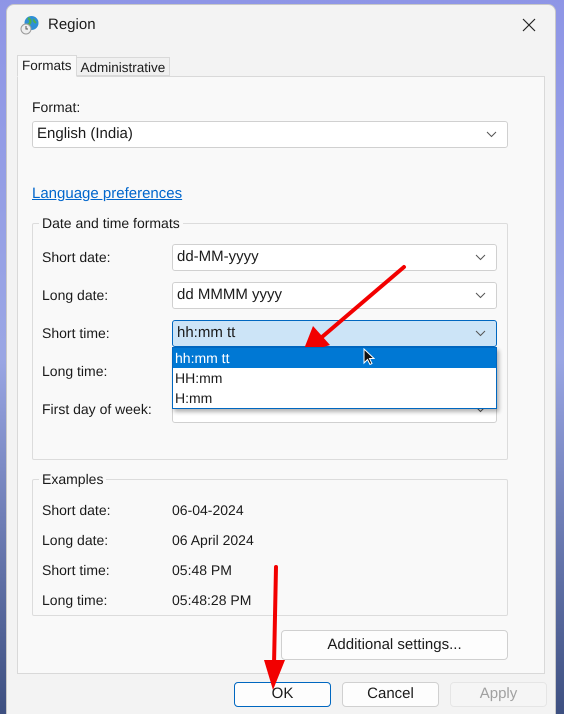  Describe the element at coordinates (334, 333) in the screenshot. I see `dropdown-field: hh:mm tt` at that location.